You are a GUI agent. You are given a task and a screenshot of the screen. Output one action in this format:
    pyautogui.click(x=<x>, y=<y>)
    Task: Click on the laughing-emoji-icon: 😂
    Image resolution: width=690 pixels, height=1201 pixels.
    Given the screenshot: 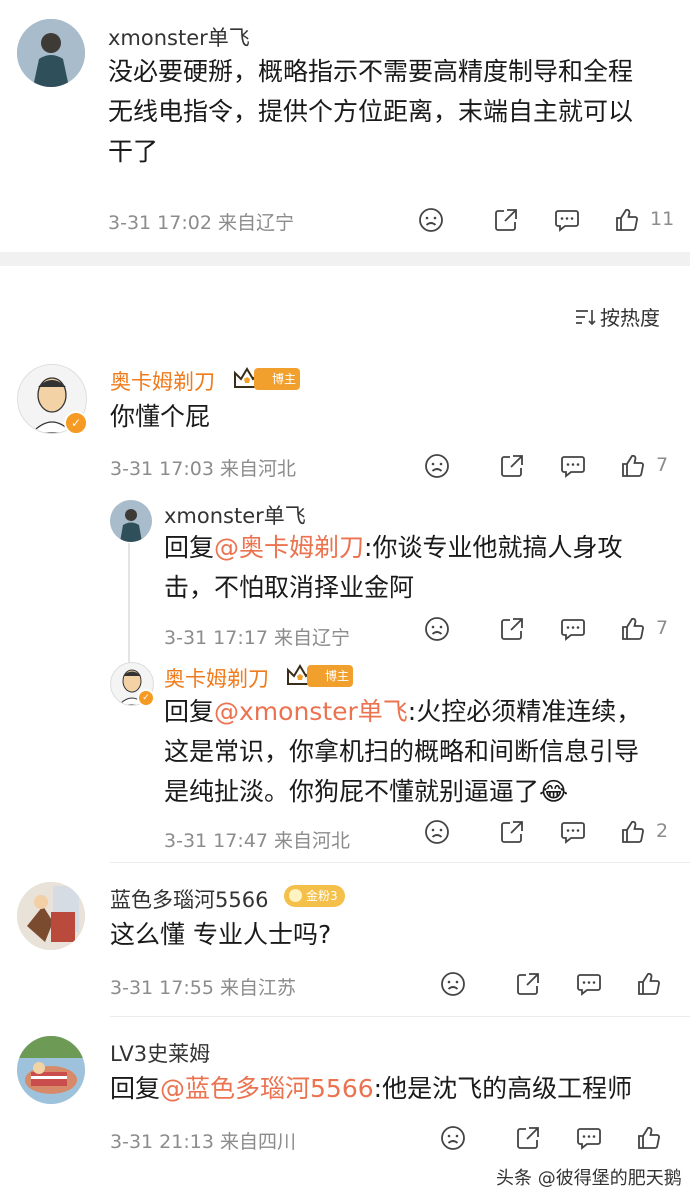 What is the action you would take?
    pyautogui.click(x=554, y=791)
    